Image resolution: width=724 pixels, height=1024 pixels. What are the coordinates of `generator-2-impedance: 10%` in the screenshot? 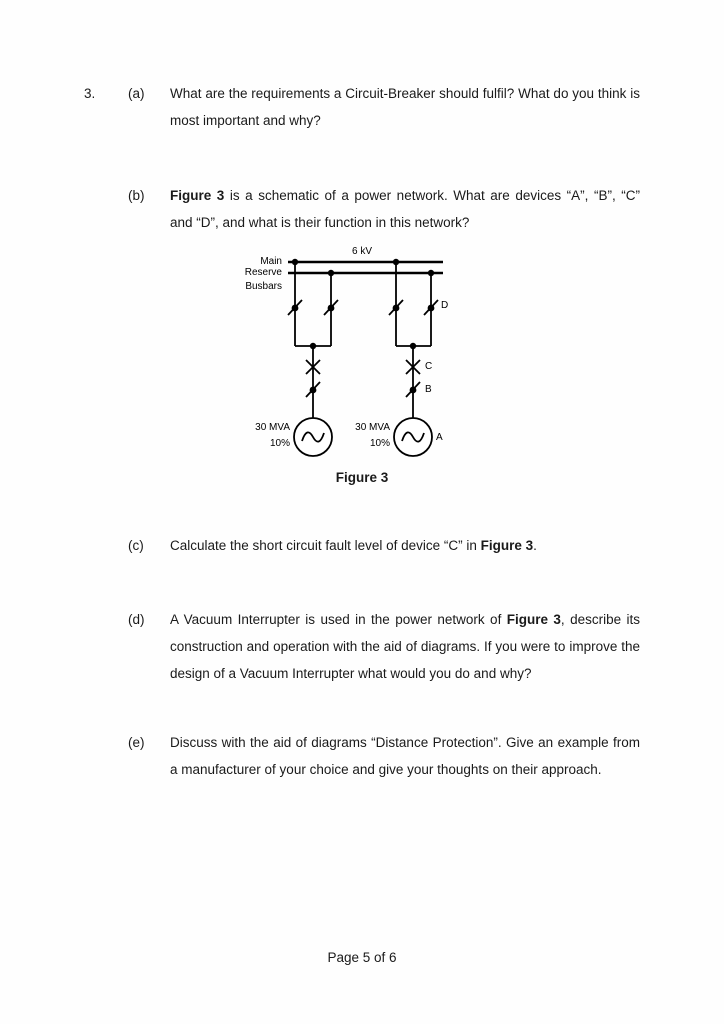 It's located at (379, 443).